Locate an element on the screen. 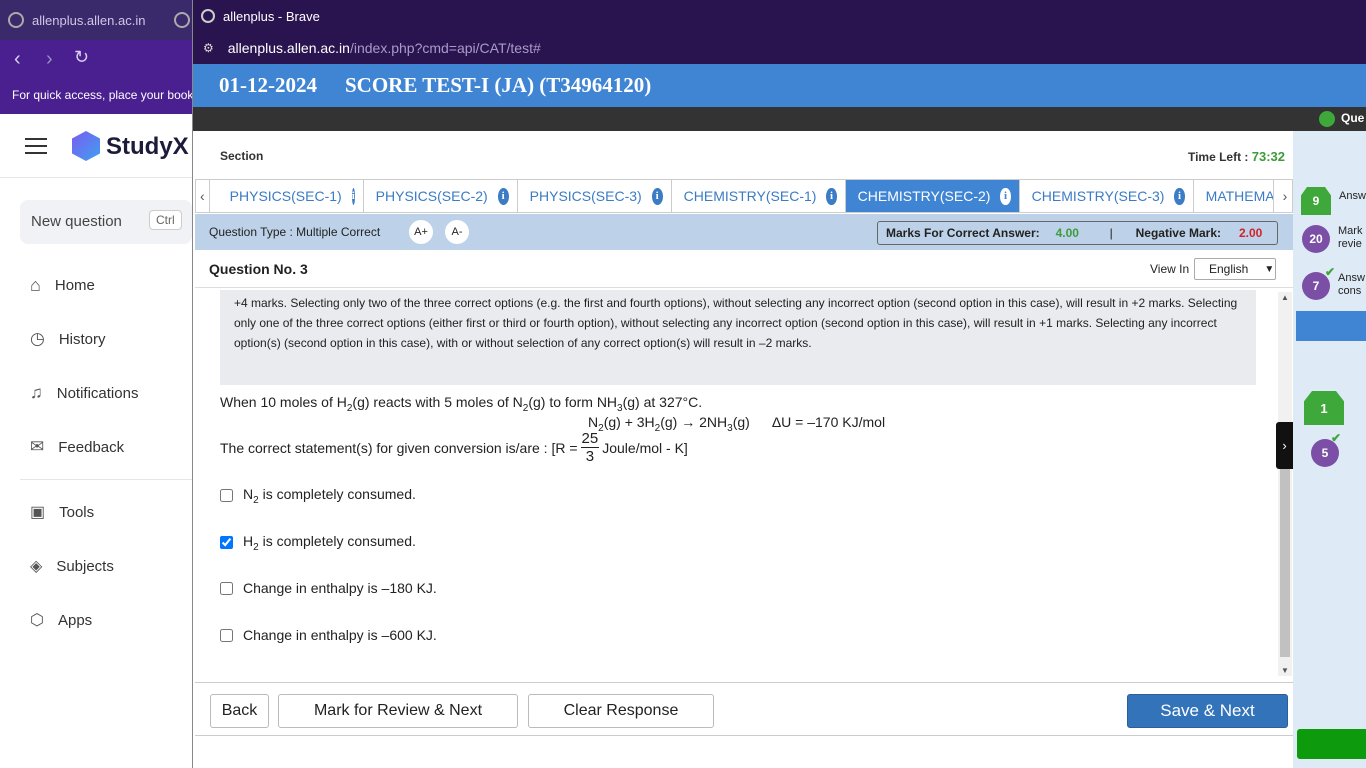 The image size is (1366, 768). option-text: Change in enthalpy is –600 KJ. is located at coordinates (340, 635).